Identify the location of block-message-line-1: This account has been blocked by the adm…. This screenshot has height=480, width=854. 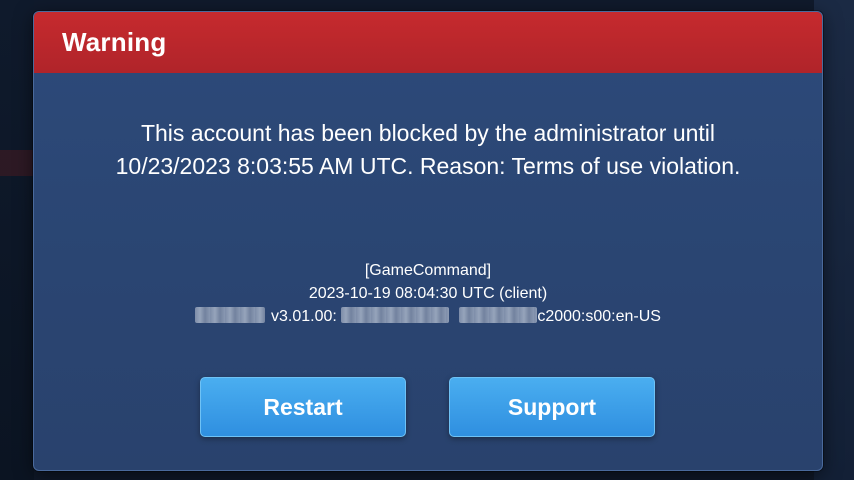
(428, 133).